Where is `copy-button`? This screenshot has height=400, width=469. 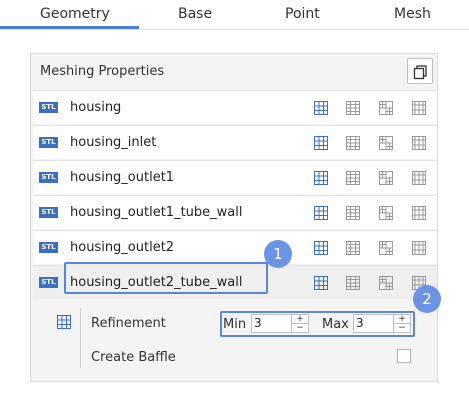 copy-button is located at coordinates (420, 71).